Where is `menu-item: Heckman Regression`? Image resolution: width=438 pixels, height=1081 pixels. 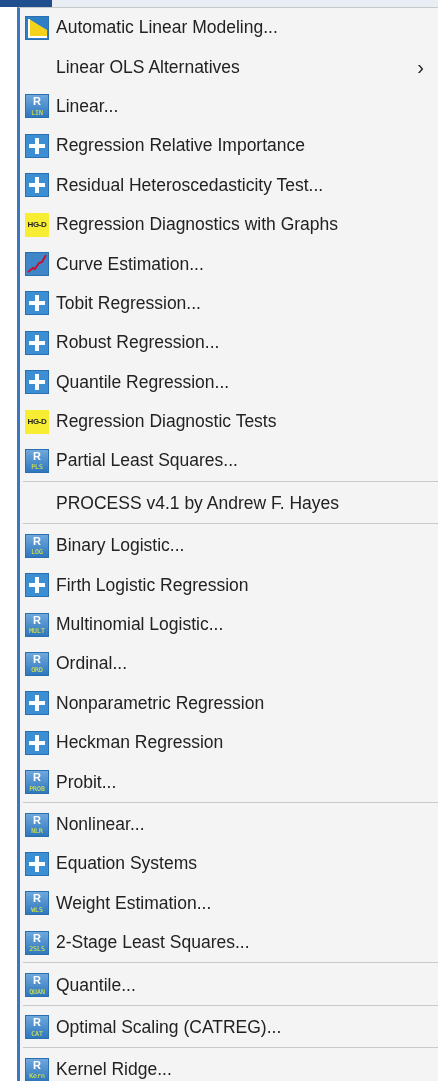 menu-item: Heckman Regression is located at coordinates (229, 743).